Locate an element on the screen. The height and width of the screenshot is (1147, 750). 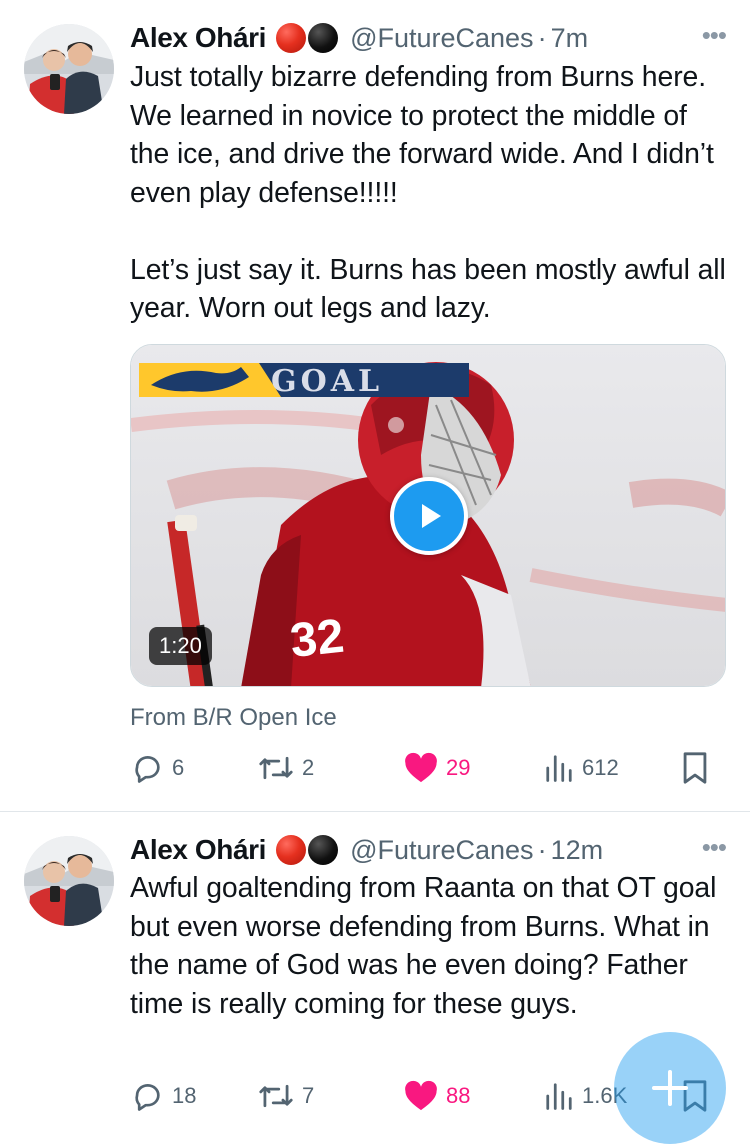
play-icon is located at coordinates (431, 516).